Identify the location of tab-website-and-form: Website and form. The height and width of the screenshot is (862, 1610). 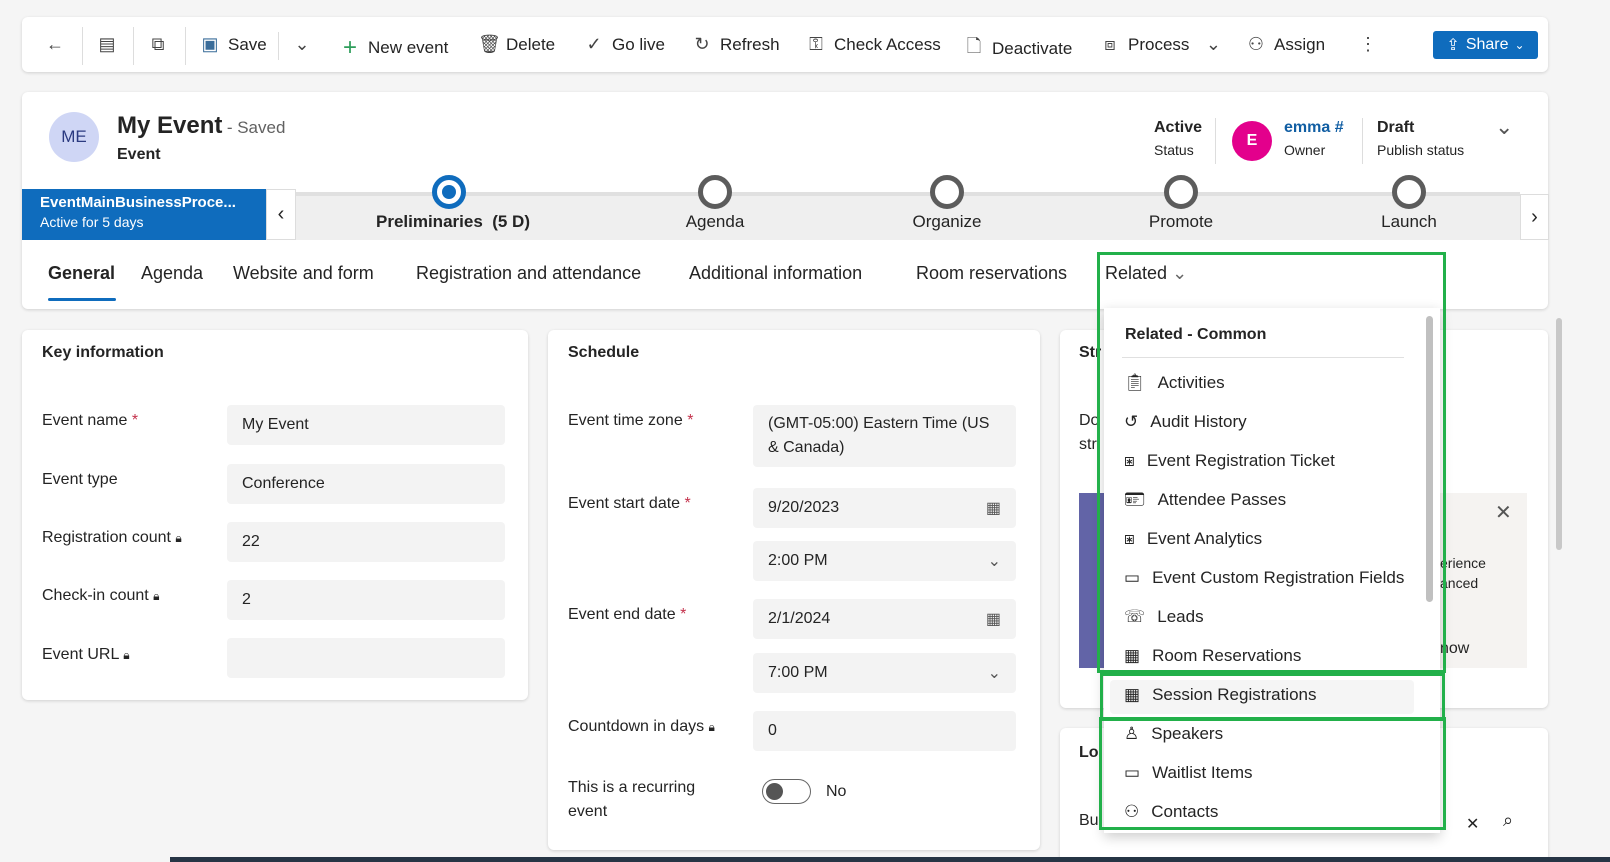
(303, 273).